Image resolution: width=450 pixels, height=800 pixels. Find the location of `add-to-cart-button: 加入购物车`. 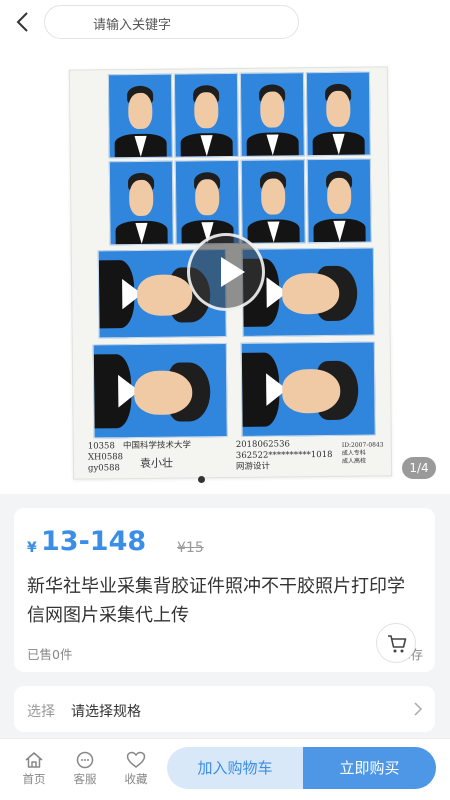

add-to-cart-button: 加入购物车 is located at coordinates (235, 768).